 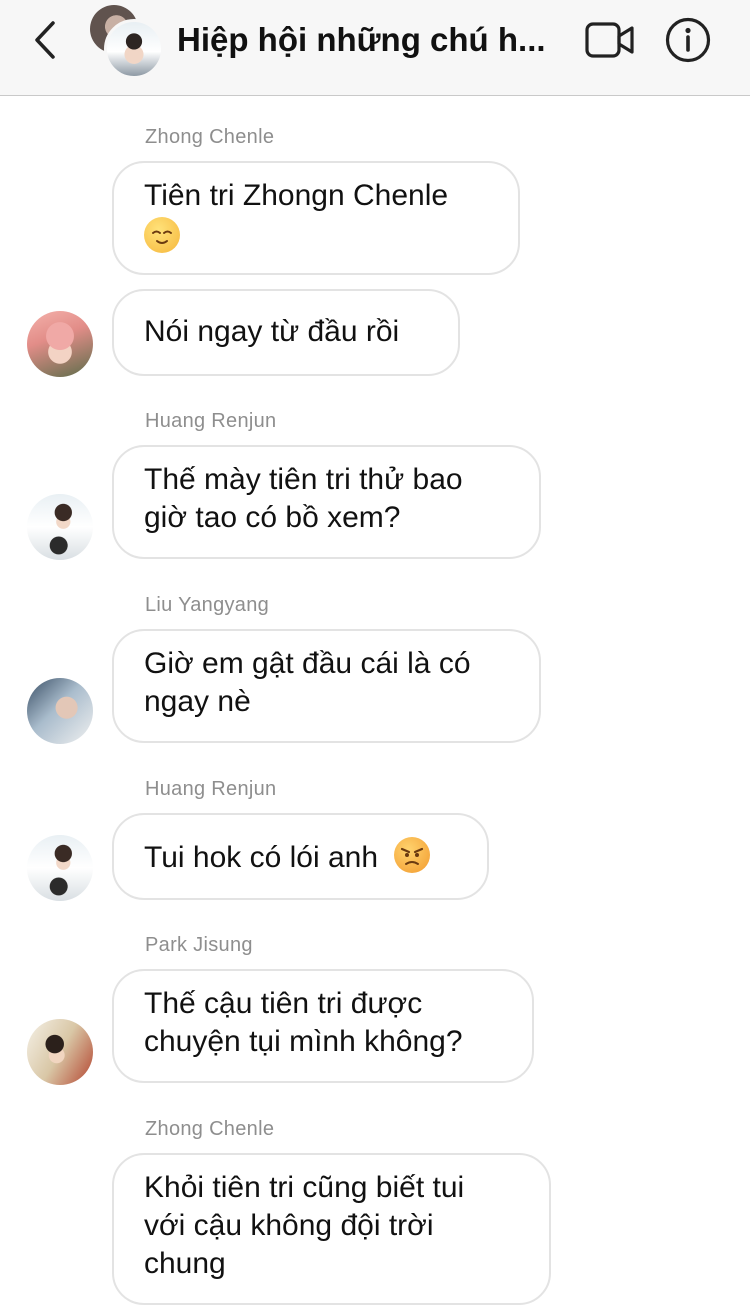 I want to click on info-icon, so click(x=688, y=40).